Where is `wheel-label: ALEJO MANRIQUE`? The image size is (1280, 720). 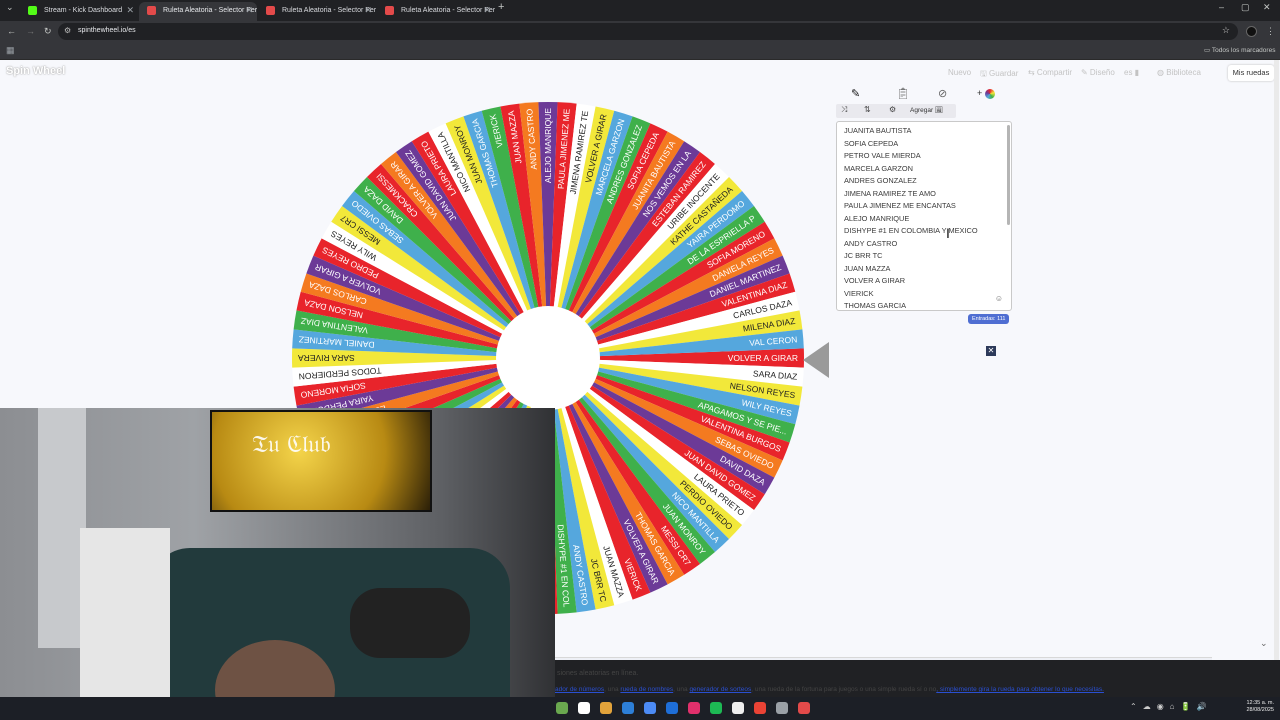 wheel-label: ALEJO MANRIQUE is located at coordinates (548, 145).